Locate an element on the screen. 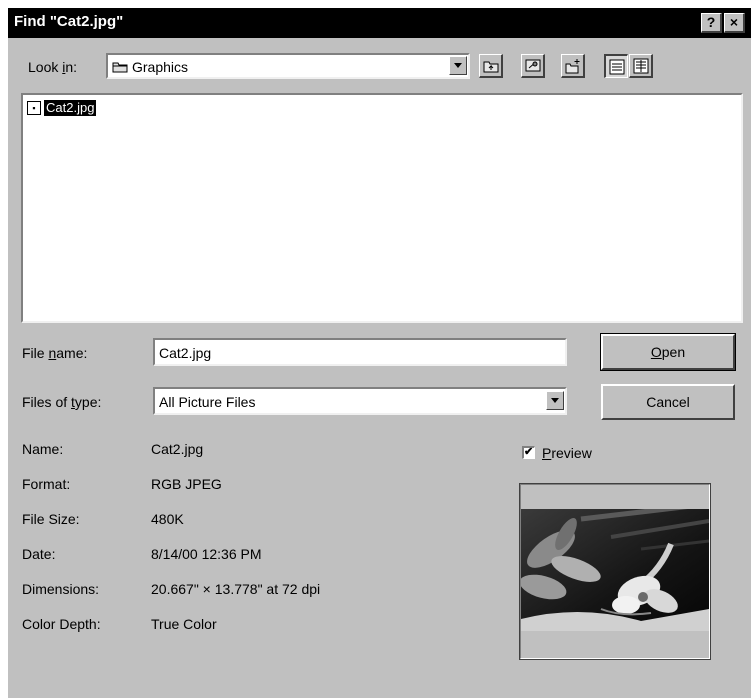 The width and height of the screenshot is (751, 698). look-in-combo: Graphics is located at coordinates (288, 66).